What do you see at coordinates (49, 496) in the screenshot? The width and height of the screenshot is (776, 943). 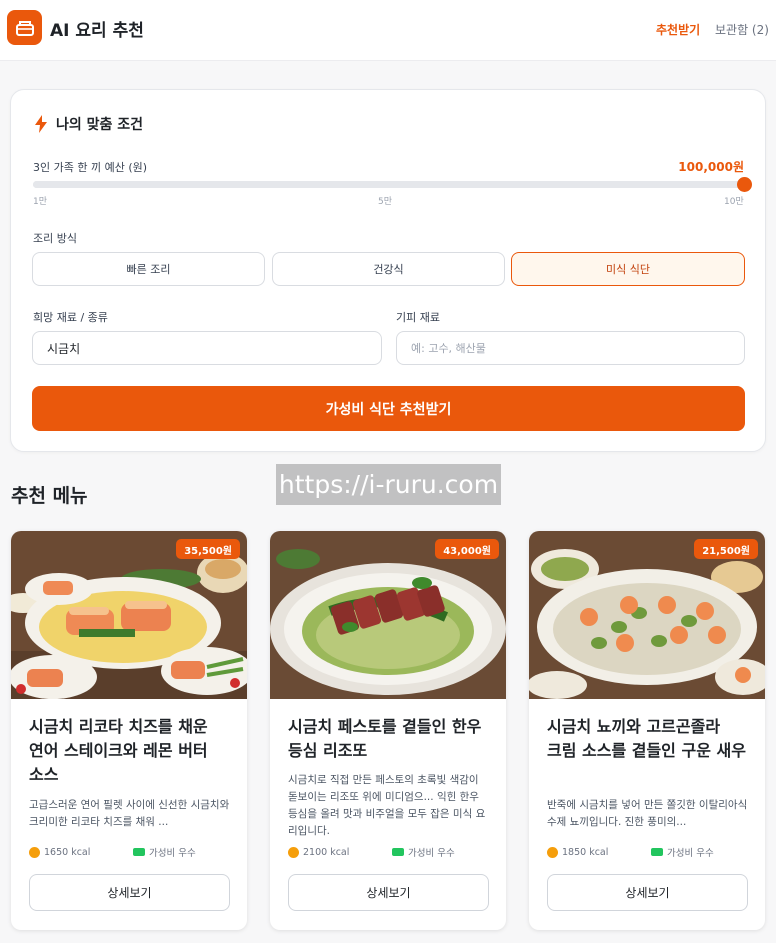 I see `section-title: 추천 메뉴` at bounding box center [49, 496].